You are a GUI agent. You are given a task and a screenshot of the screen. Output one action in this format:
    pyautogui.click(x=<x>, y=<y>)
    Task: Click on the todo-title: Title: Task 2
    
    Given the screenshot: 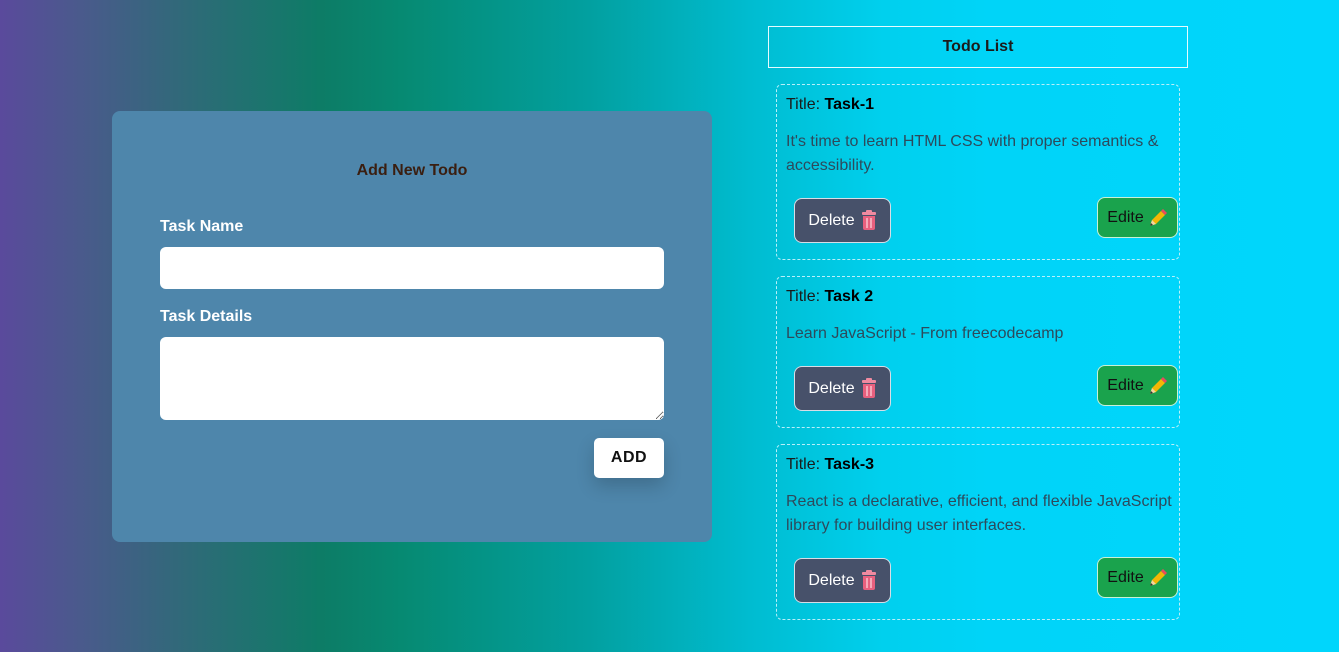 What is the action you would take?
    pyautogui.click(x=829, y=297)
    